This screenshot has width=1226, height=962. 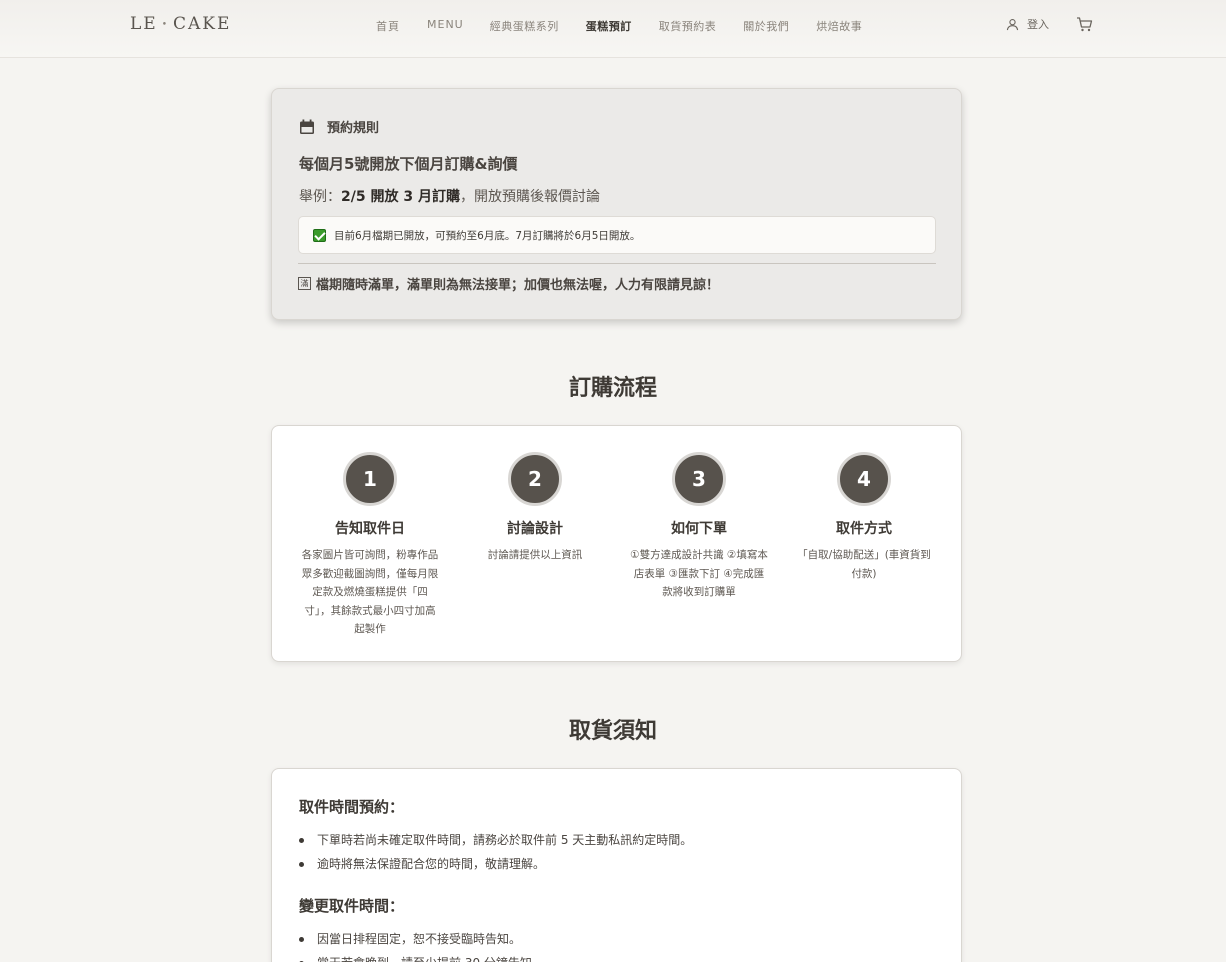 What do you see at coordinates (617, 263) in the screenshot?
I see `rules-divider` at bounding box center [617, 263].